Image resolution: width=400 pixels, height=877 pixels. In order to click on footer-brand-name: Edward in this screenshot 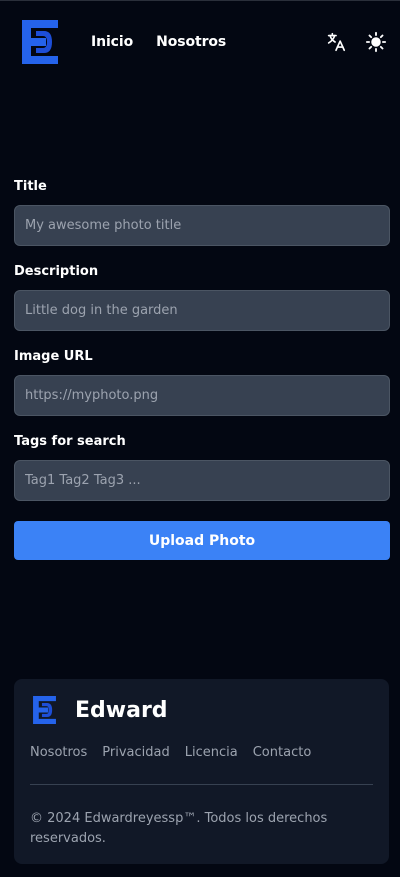, I will do `click(121, 710)`.